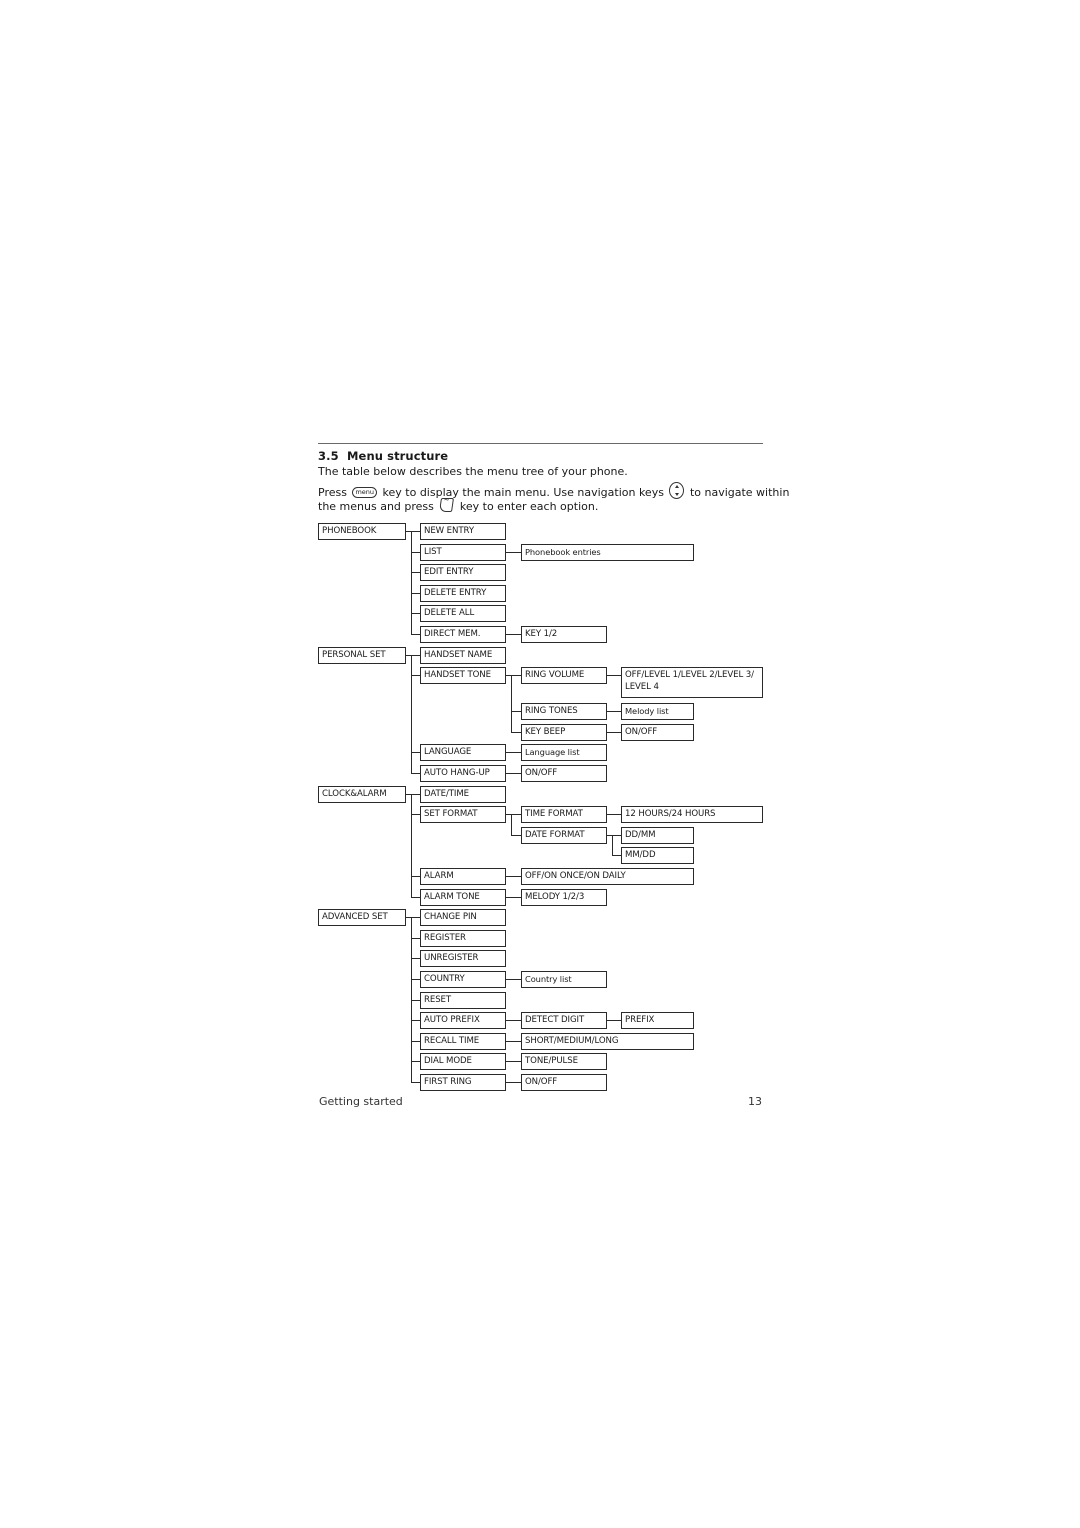  What do you see at coordinates (463, 593) in the screenshot?
I see `menu-option-box: DELETE ENTRY` at bounding box center [463, 593].